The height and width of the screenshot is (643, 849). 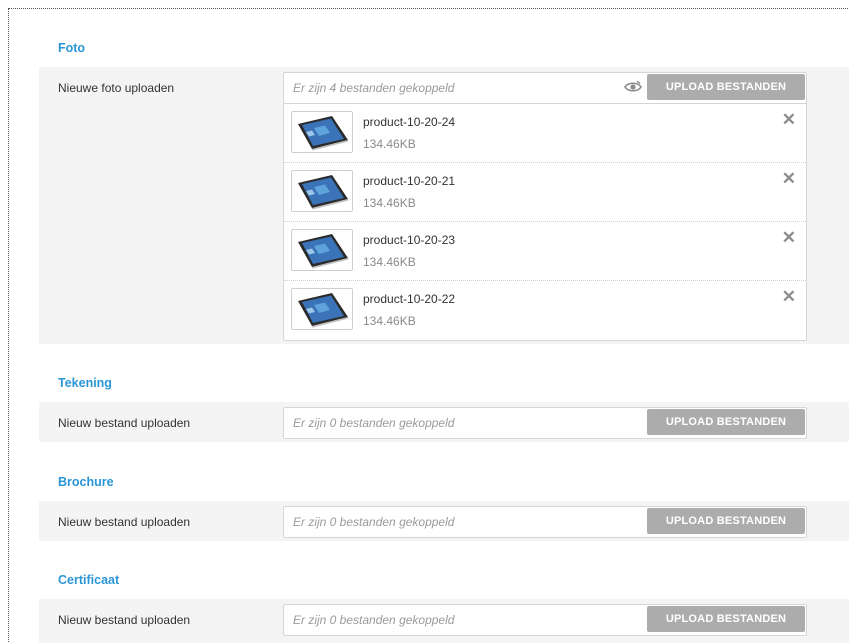 What do you see at coordinates (86, 482) in the screenshot?
I see `section-title-brochure: Brochure` at bounding box center [86, 482].